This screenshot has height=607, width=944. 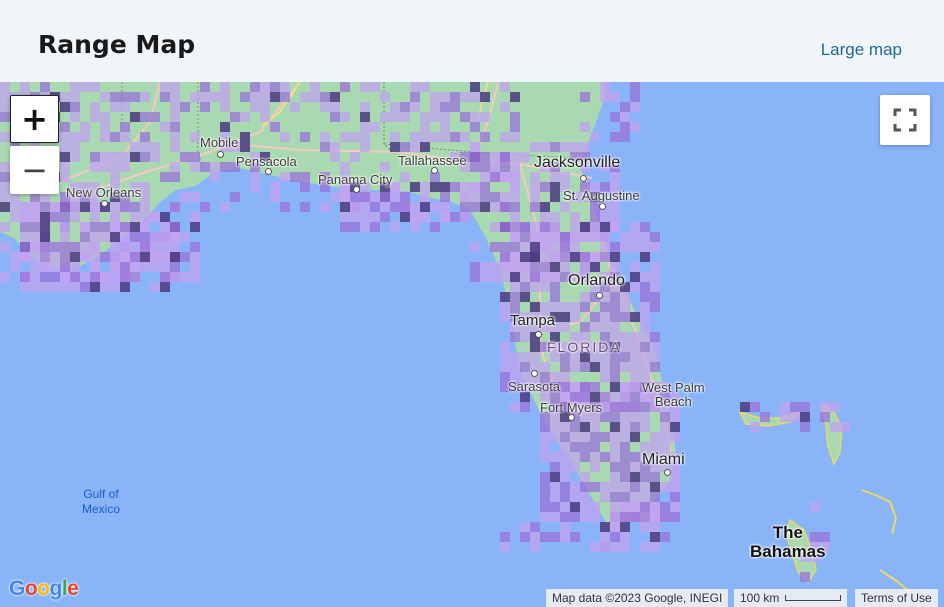 I want to click on fullscreen-button, so click(x=905, y=120).